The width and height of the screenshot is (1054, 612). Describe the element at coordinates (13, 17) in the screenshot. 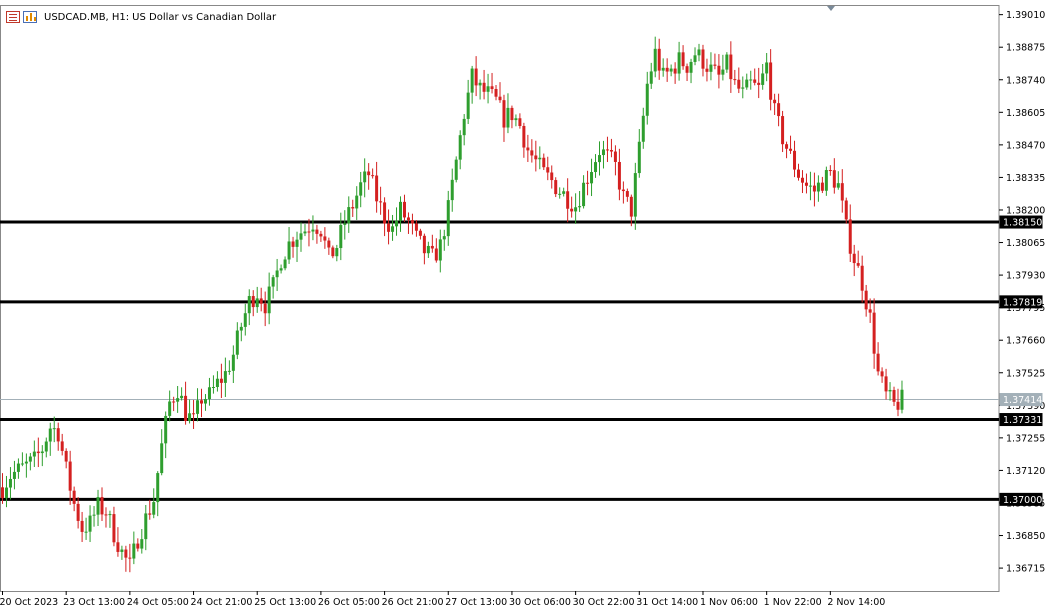

I see `order-list-icon` at that location.